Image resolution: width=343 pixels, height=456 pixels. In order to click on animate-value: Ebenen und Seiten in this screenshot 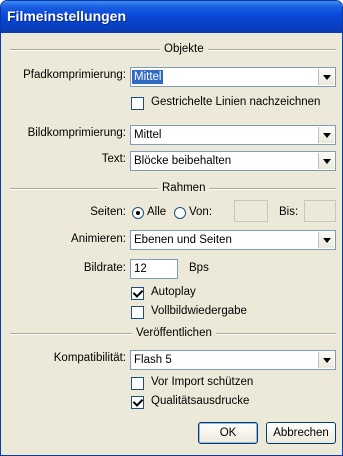, I will do `click(183, 240)`.